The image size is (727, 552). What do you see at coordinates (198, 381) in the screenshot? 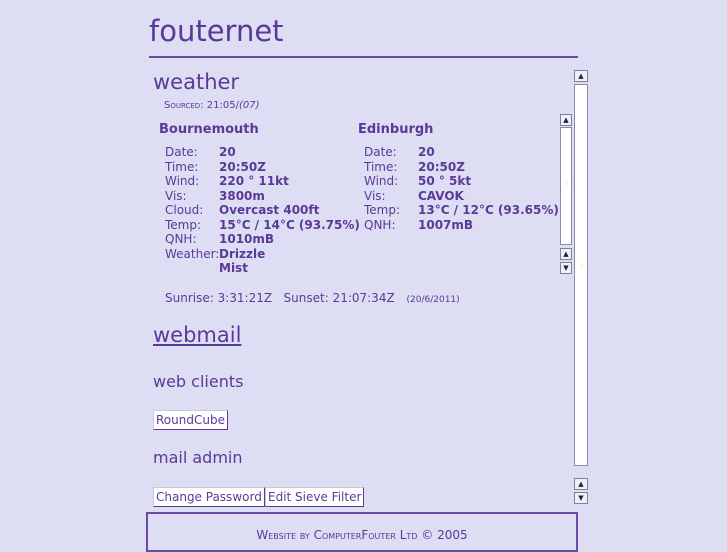
I see `web-clients-heading: web clients` at bounding box center [198, 381].